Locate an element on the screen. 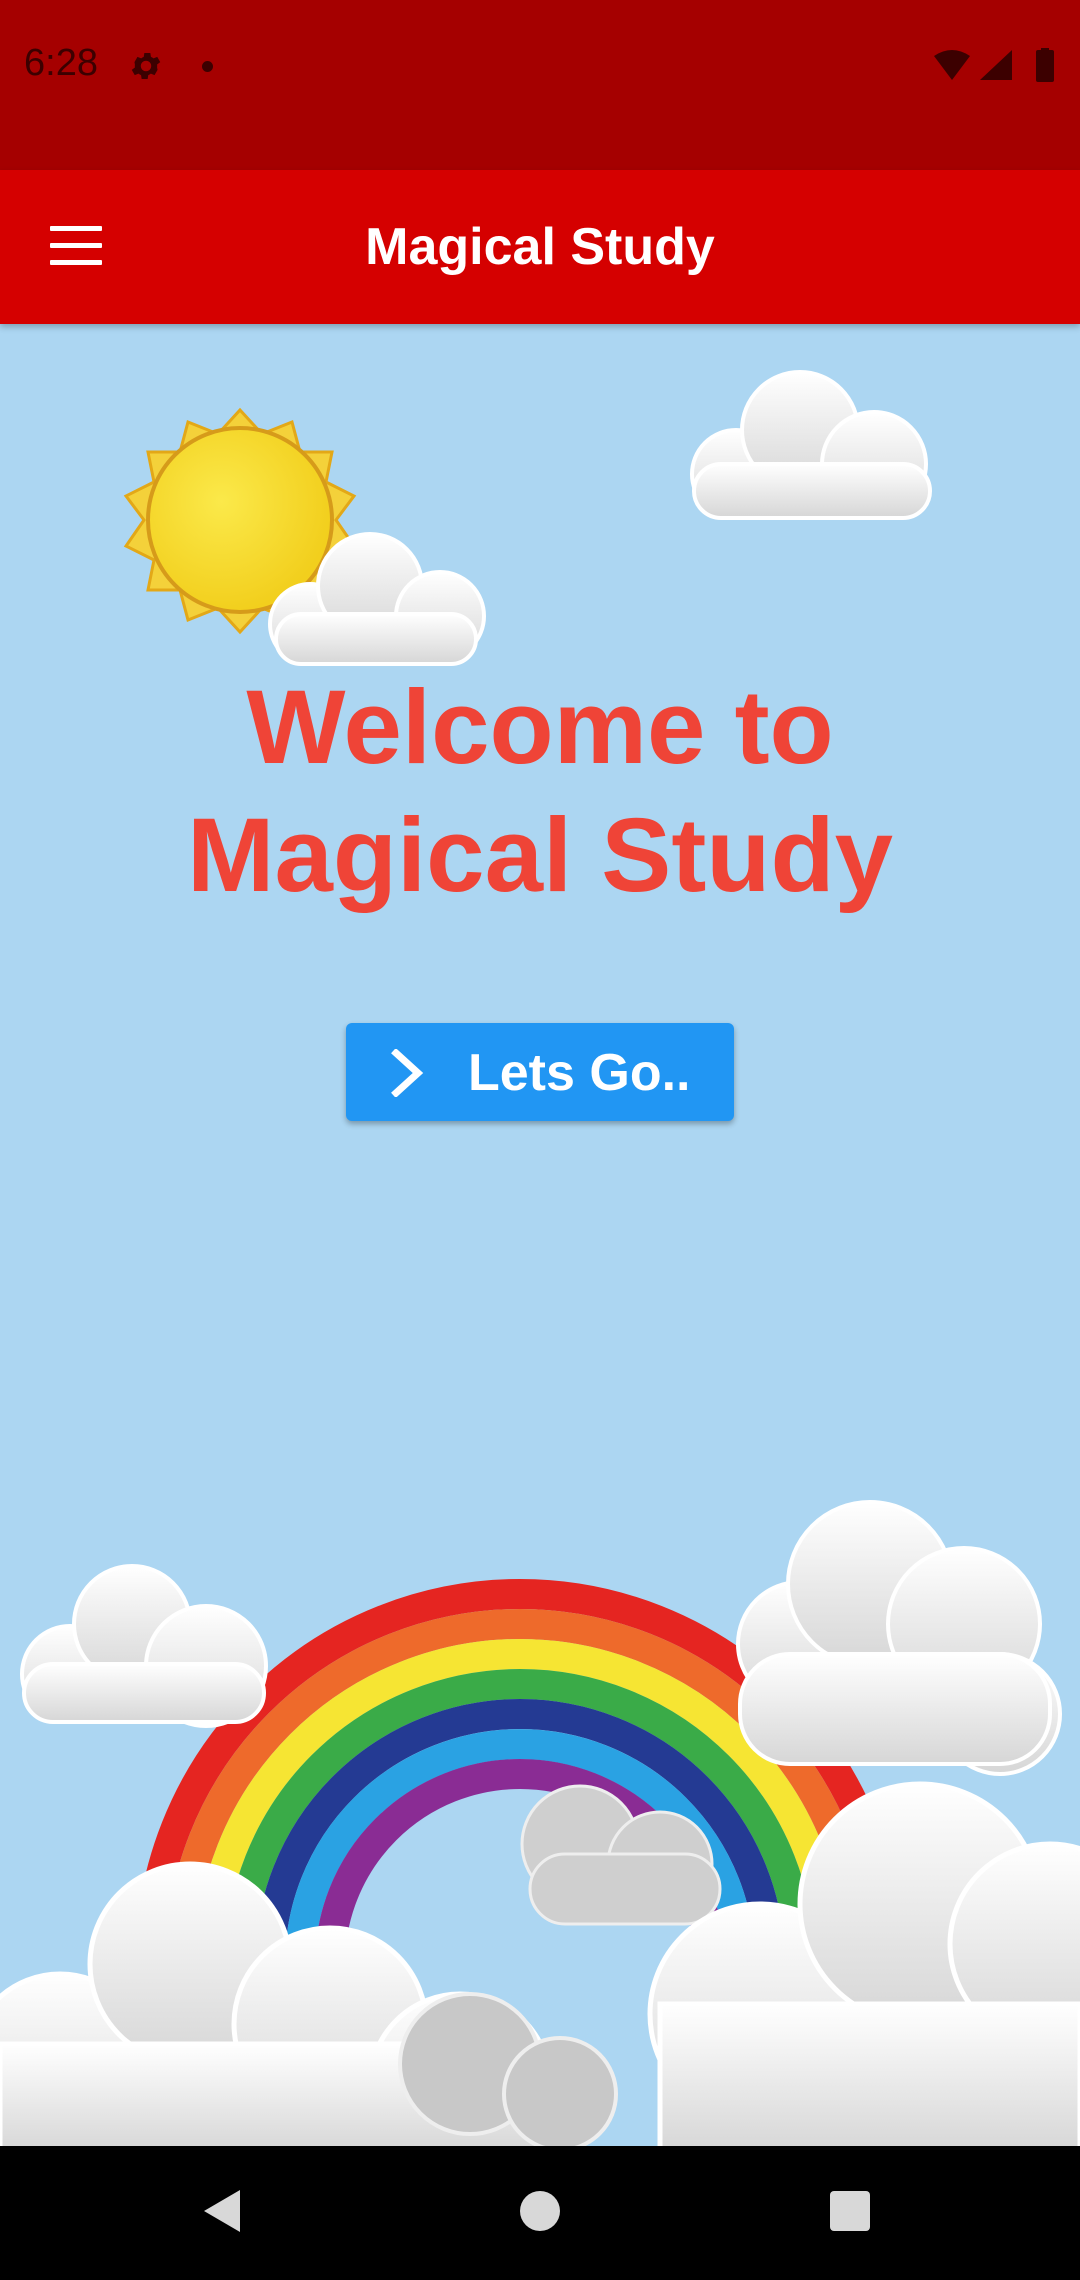  signal-icon is located at coordinates (996, 65).